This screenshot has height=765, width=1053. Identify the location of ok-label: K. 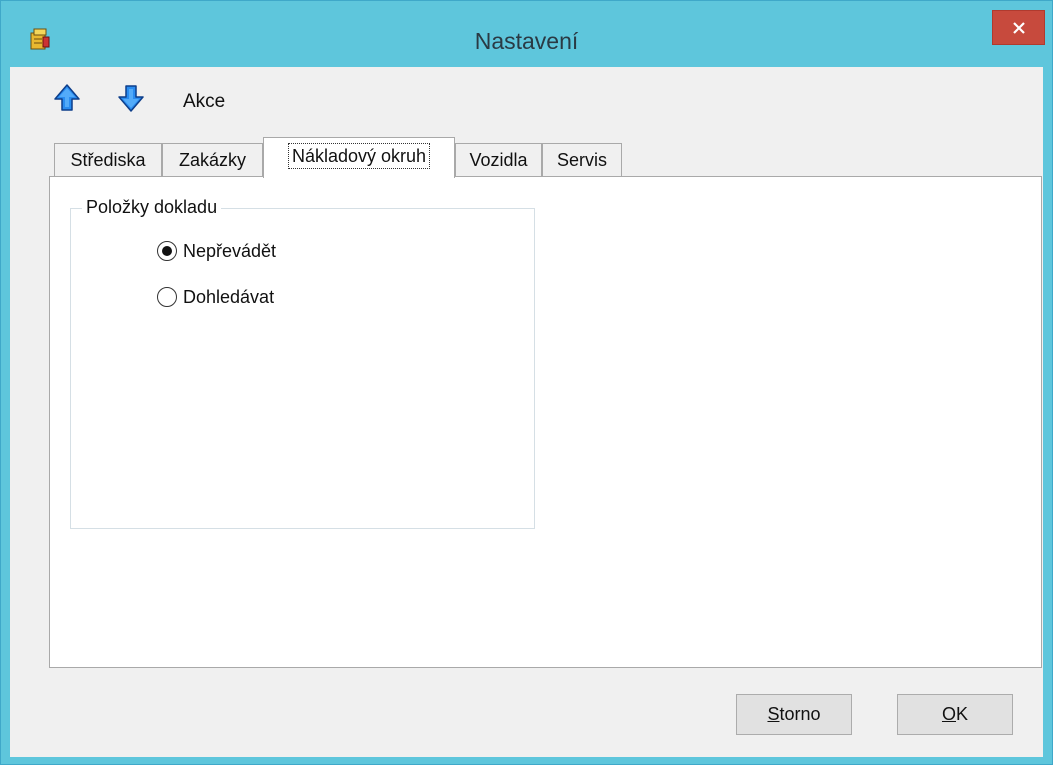
(962, 714).